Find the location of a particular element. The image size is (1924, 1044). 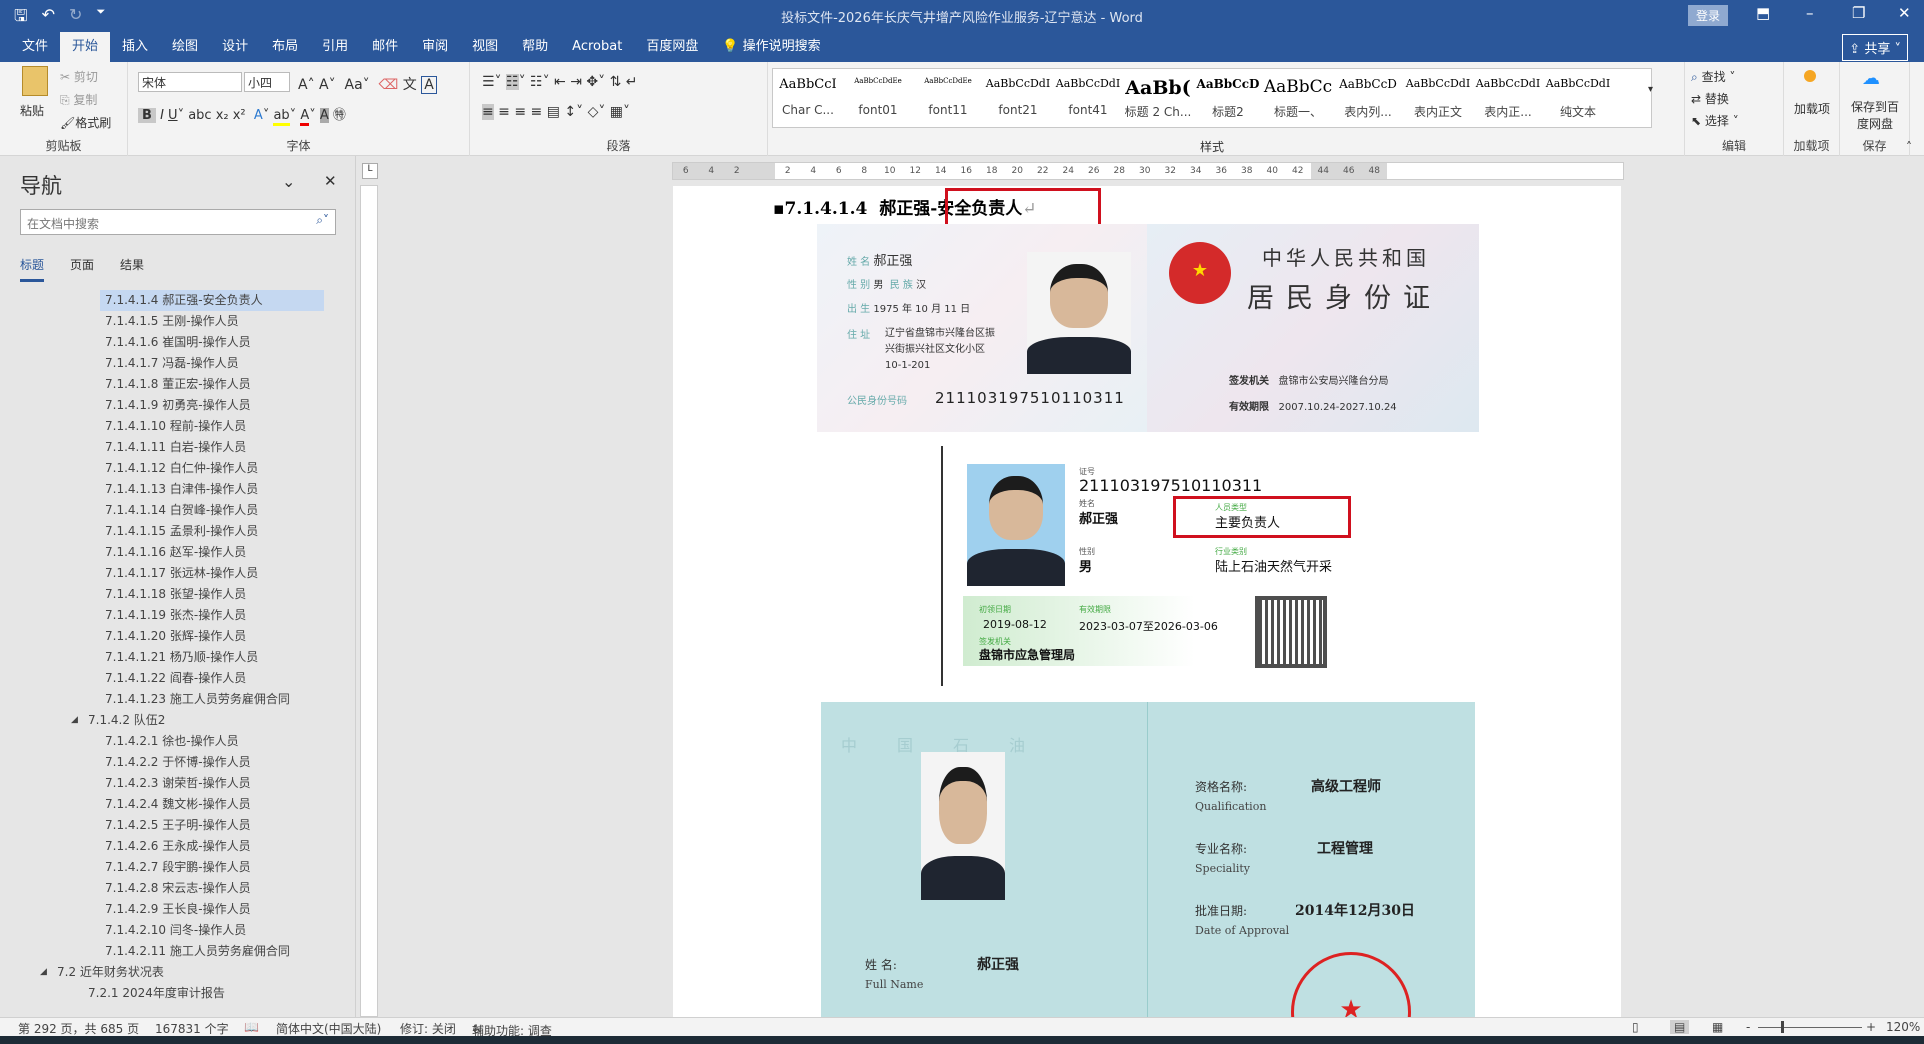

tab-mailings: 邮件 is located at coordinates (385, 47).